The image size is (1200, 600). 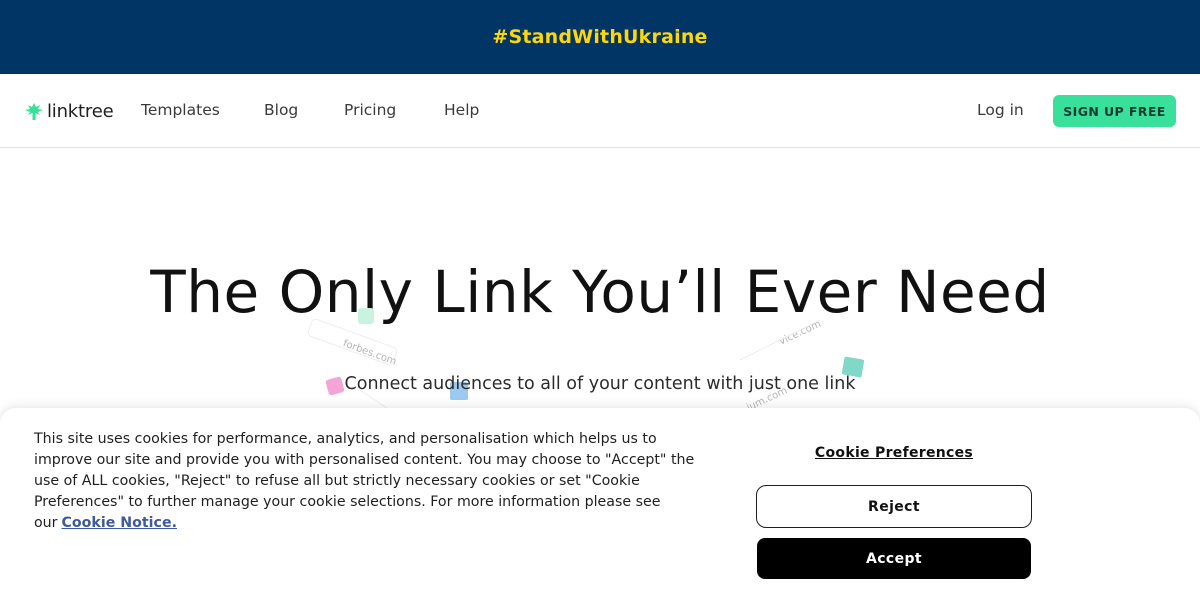 I want to click on nav-link-blog: Blog, so click(x=281, y=110).